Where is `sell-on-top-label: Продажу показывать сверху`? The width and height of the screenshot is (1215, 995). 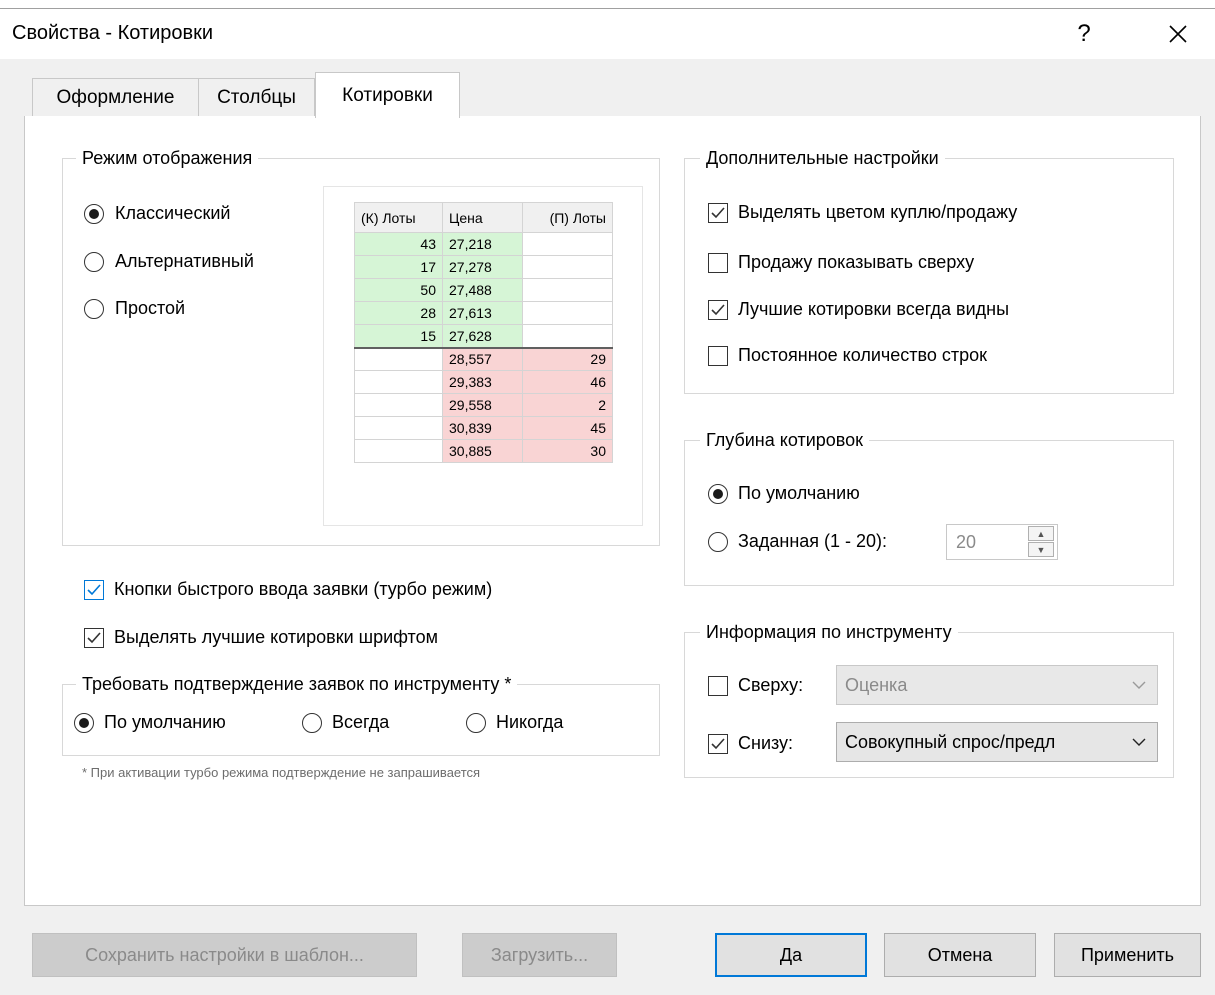 sell-on-top-label: Продажу показывать сверху is located at coordinates (856, 262).